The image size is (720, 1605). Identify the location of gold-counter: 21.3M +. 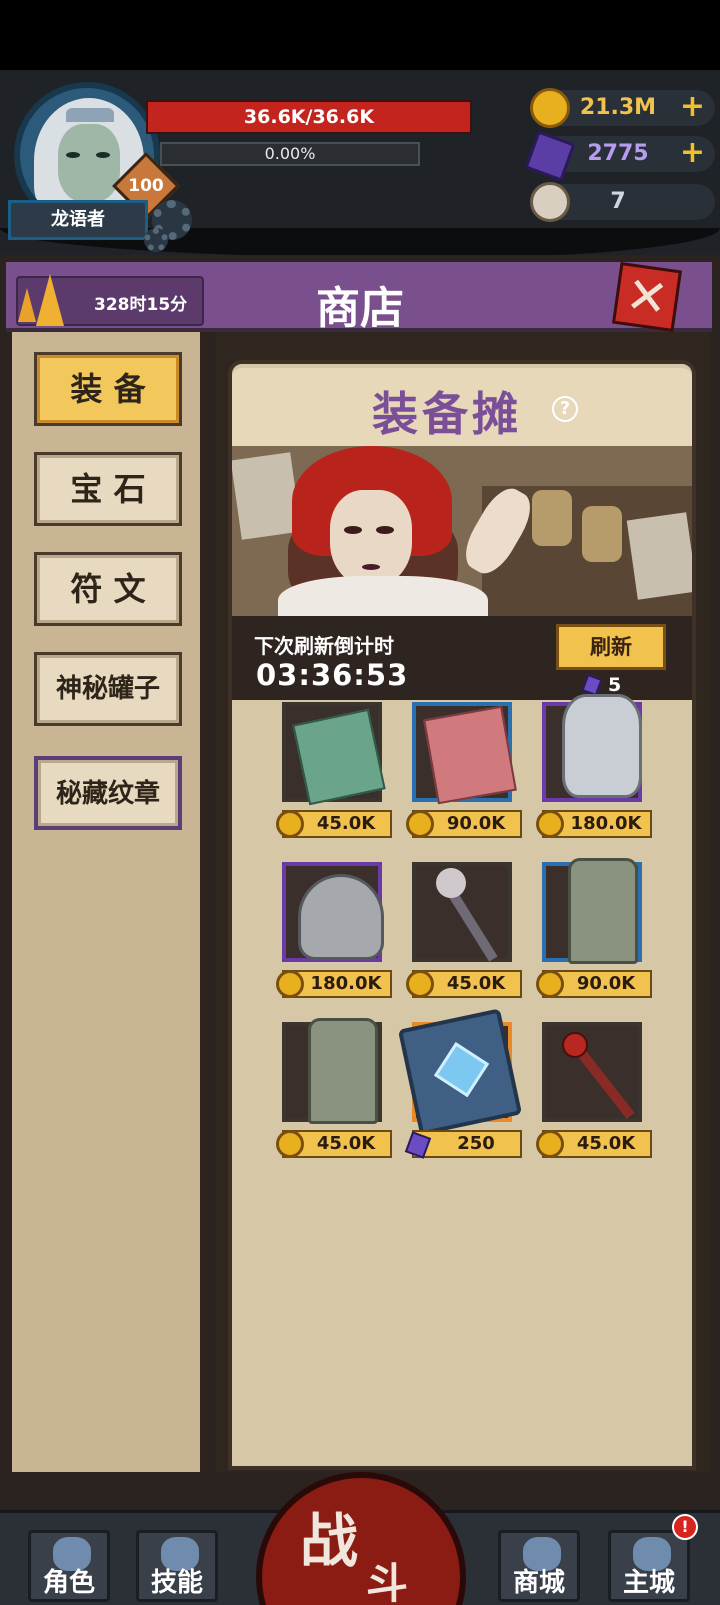
(632, 108).